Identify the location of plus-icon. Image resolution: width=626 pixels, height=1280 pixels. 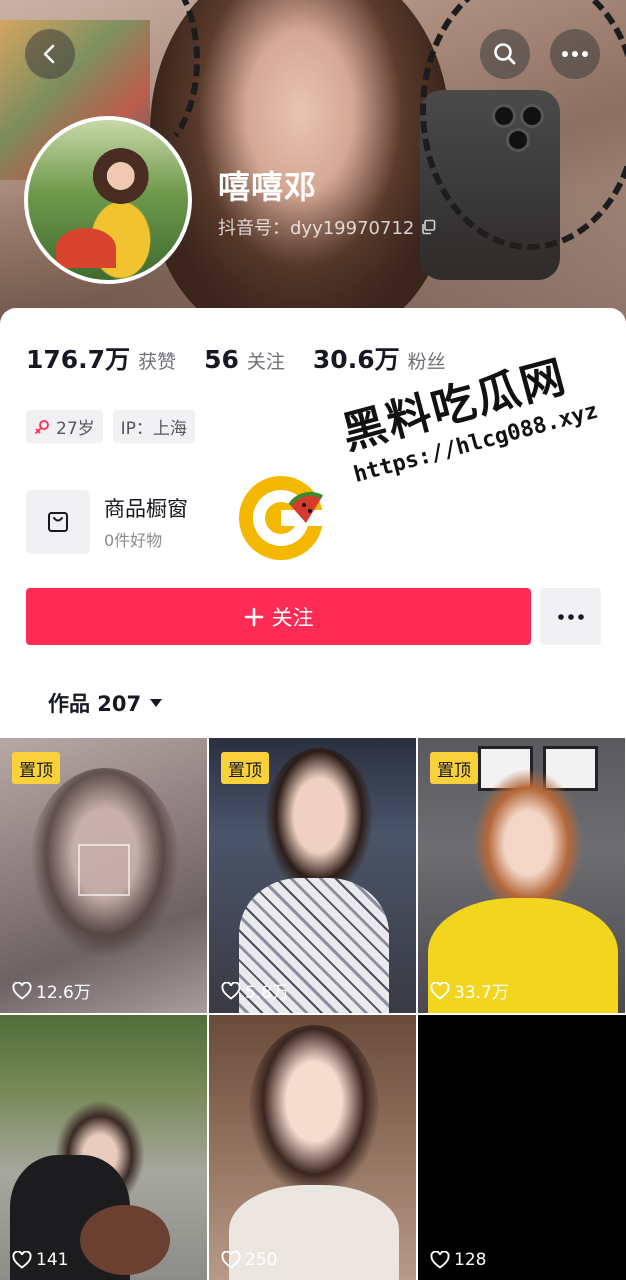
(253, 616).